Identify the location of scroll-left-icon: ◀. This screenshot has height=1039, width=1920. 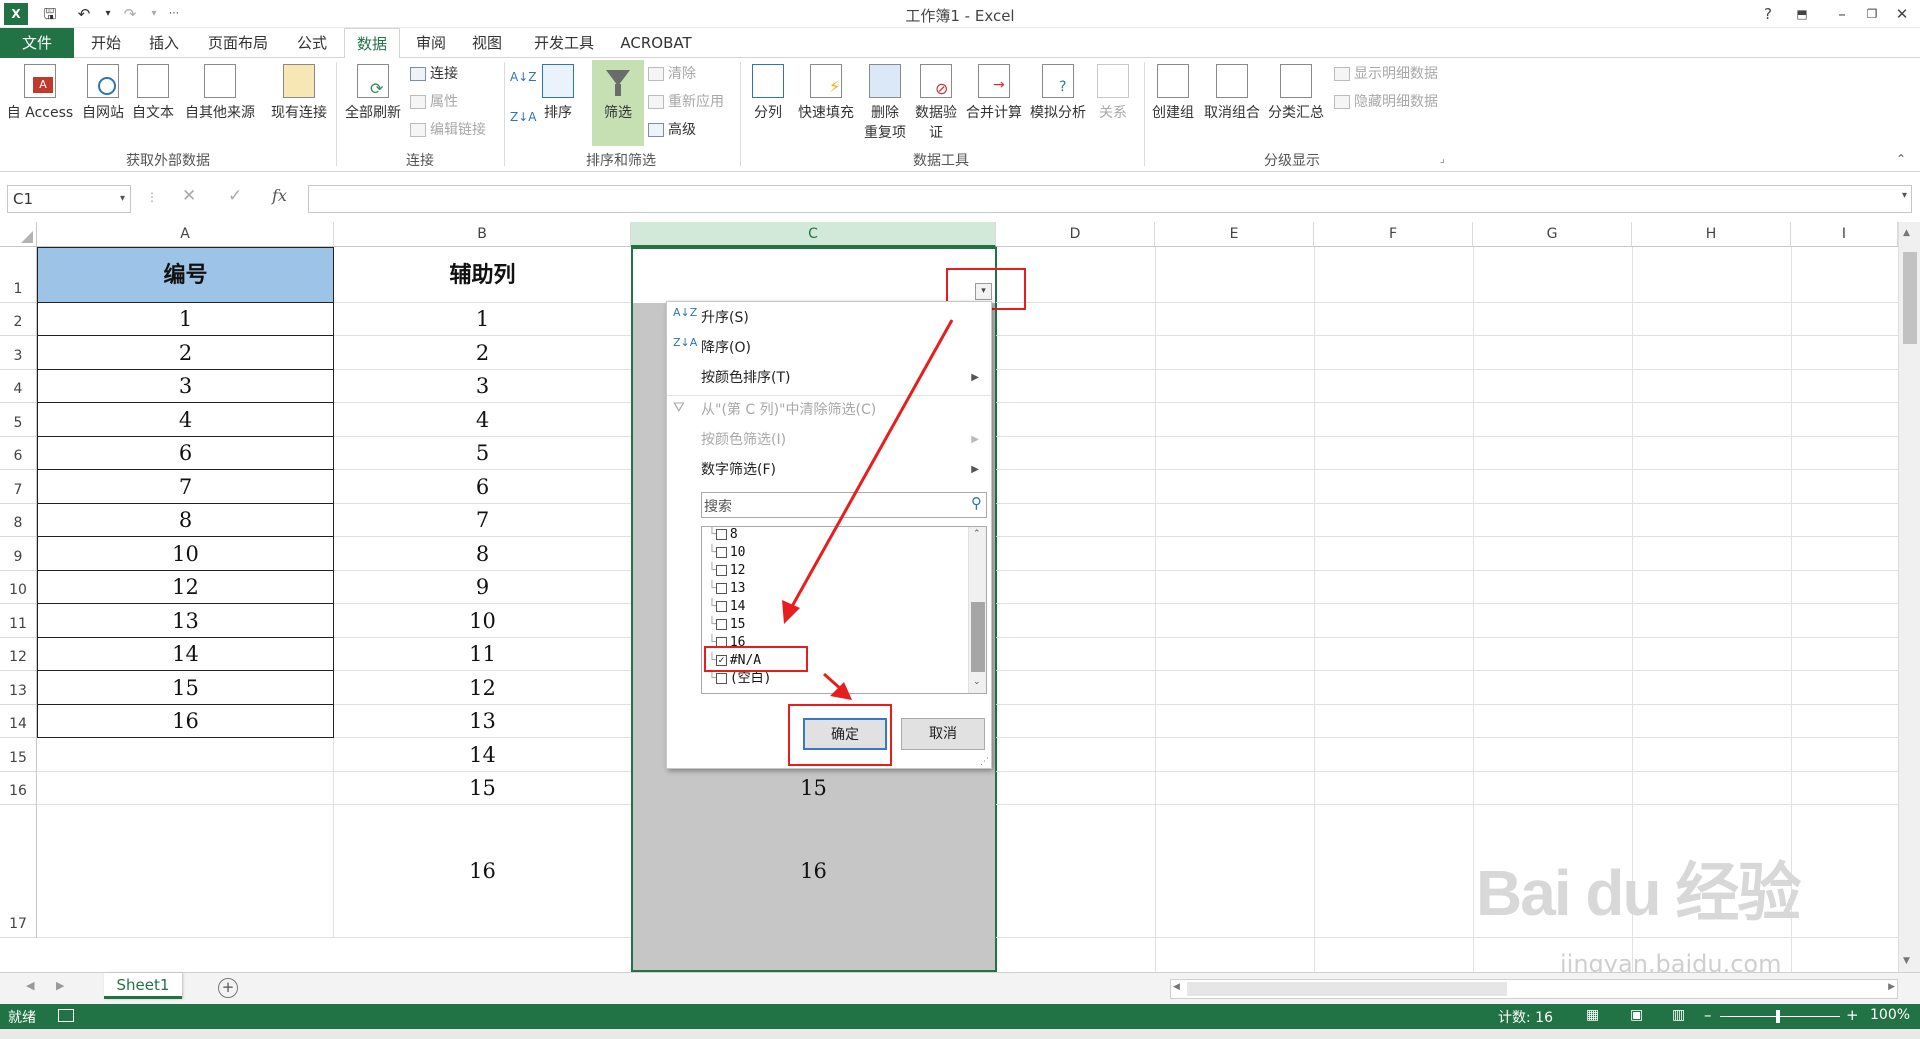
(1176, 987).